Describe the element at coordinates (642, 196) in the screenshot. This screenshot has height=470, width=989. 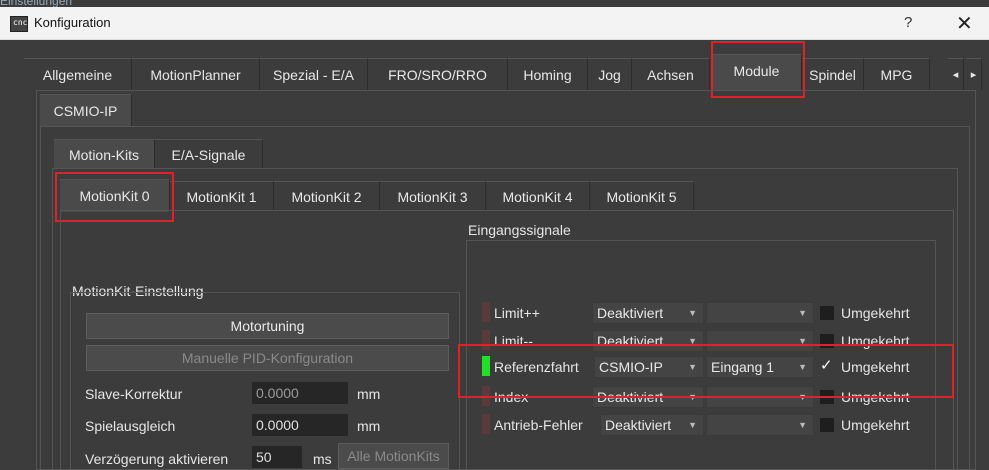
I see `tab-motionkit-5: MotionKit 5` at that location.